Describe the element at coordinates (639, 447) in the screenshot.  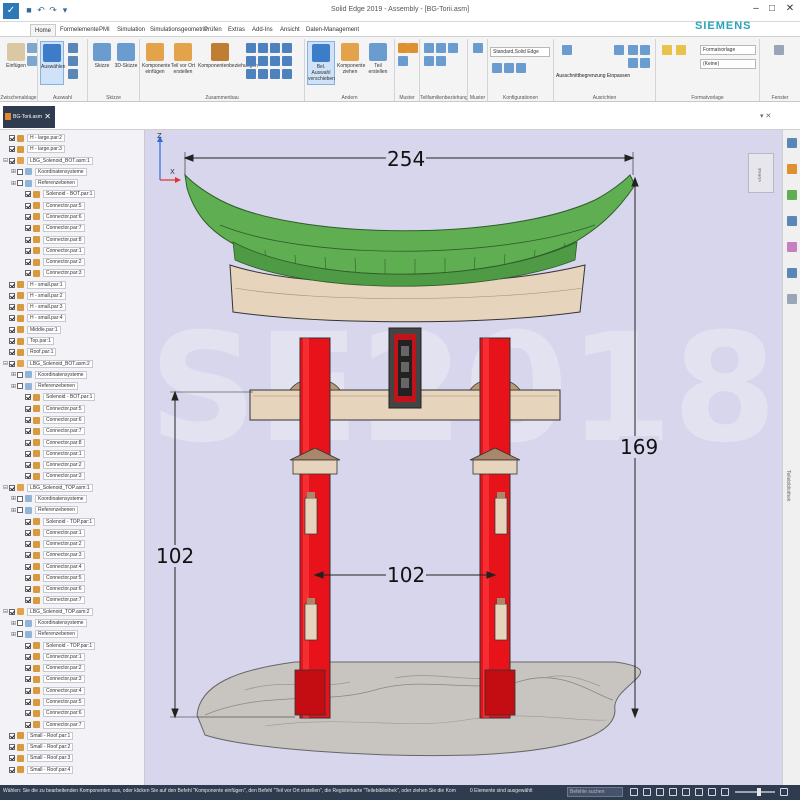
I see `dimension-height-169: 169` at that location.